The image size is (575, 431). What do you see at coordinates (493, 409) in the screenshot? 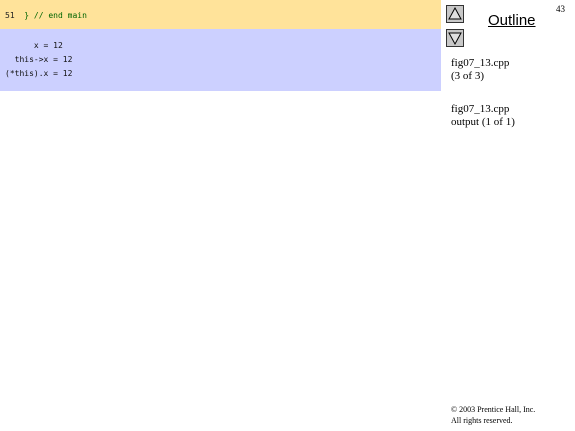
I see `copyright-line: © 2003 Prentice Hall, Inc.` at bounding box center [493, 409].